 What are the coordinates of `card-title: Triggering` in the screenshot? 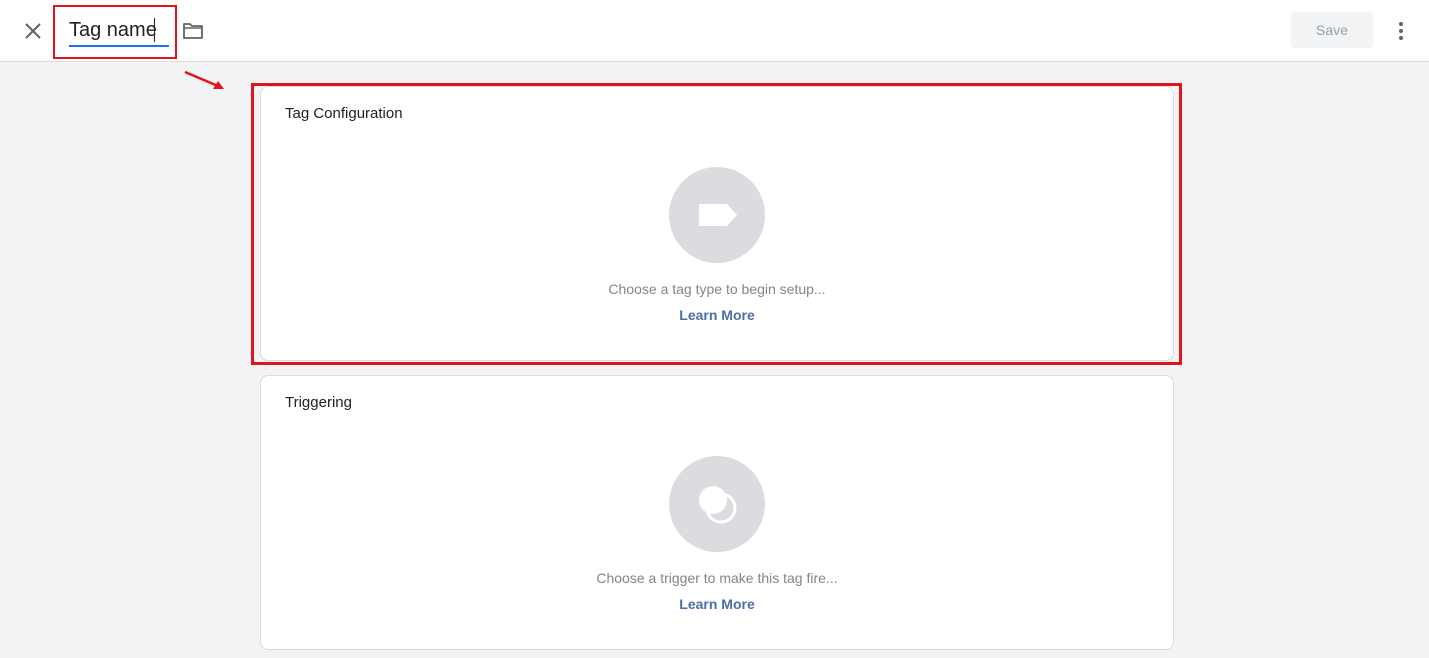 It's located at (318, 402).